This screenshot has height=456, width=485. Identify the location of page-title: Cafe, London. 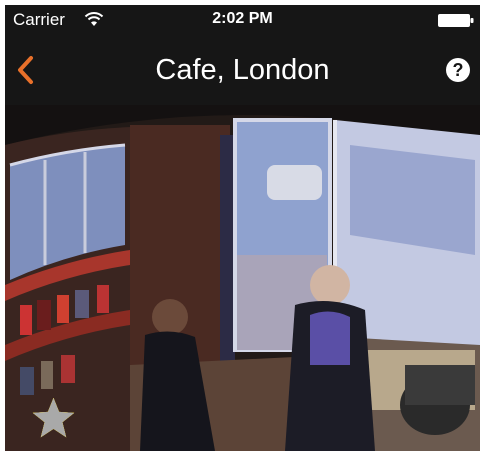
(242, 70).